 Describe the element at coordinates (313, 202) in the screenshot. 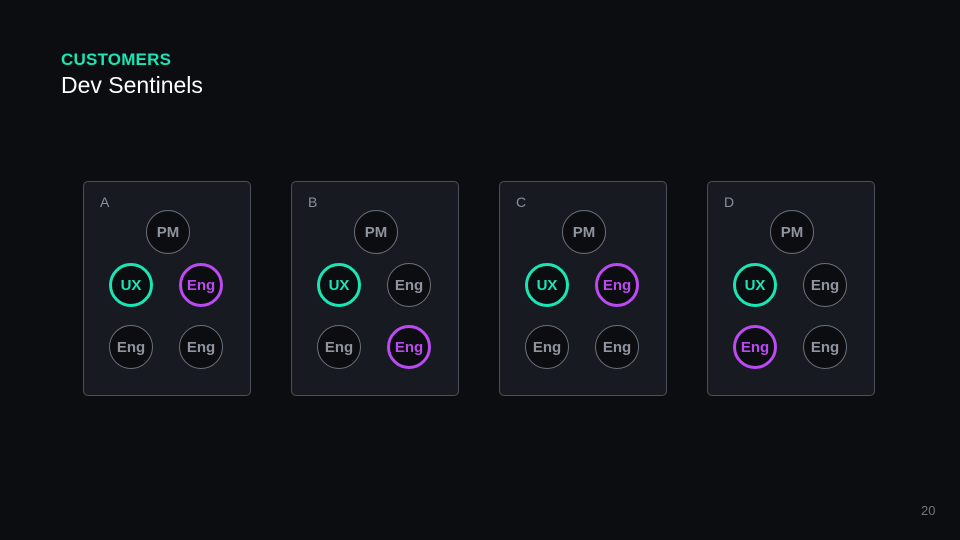

I see `panel-label: B` at that location.